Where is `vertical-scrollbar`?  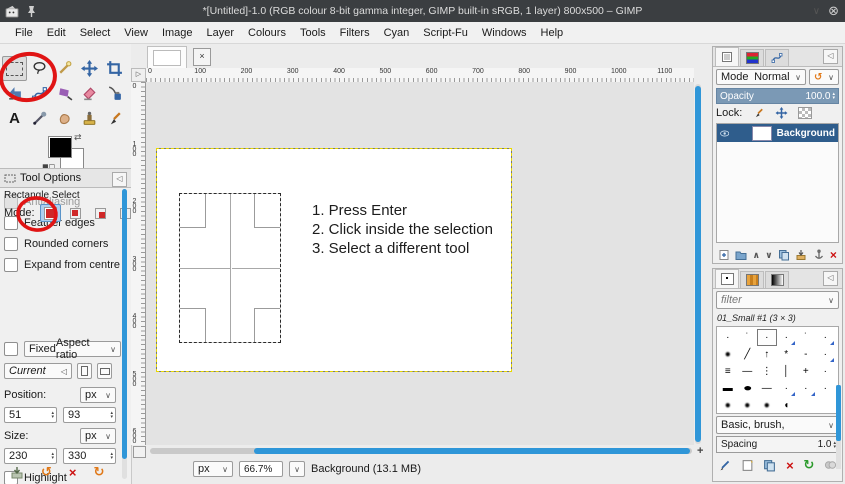
vertical-scrollbar is located at coordinates (698, 264).